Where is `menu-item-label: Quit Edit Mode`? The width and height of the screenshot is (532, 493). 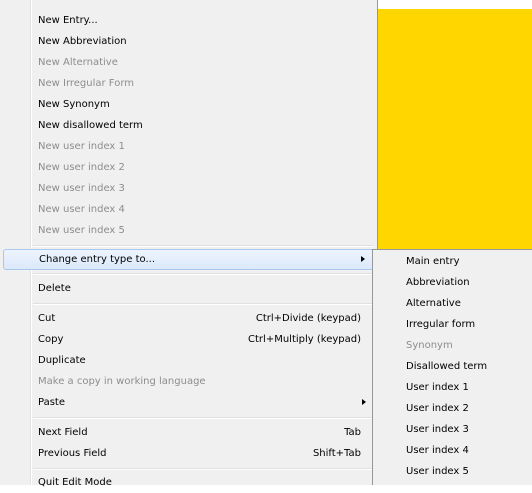
menu-item-label: Quit Edit Mode is located at coordinates (75, 482).